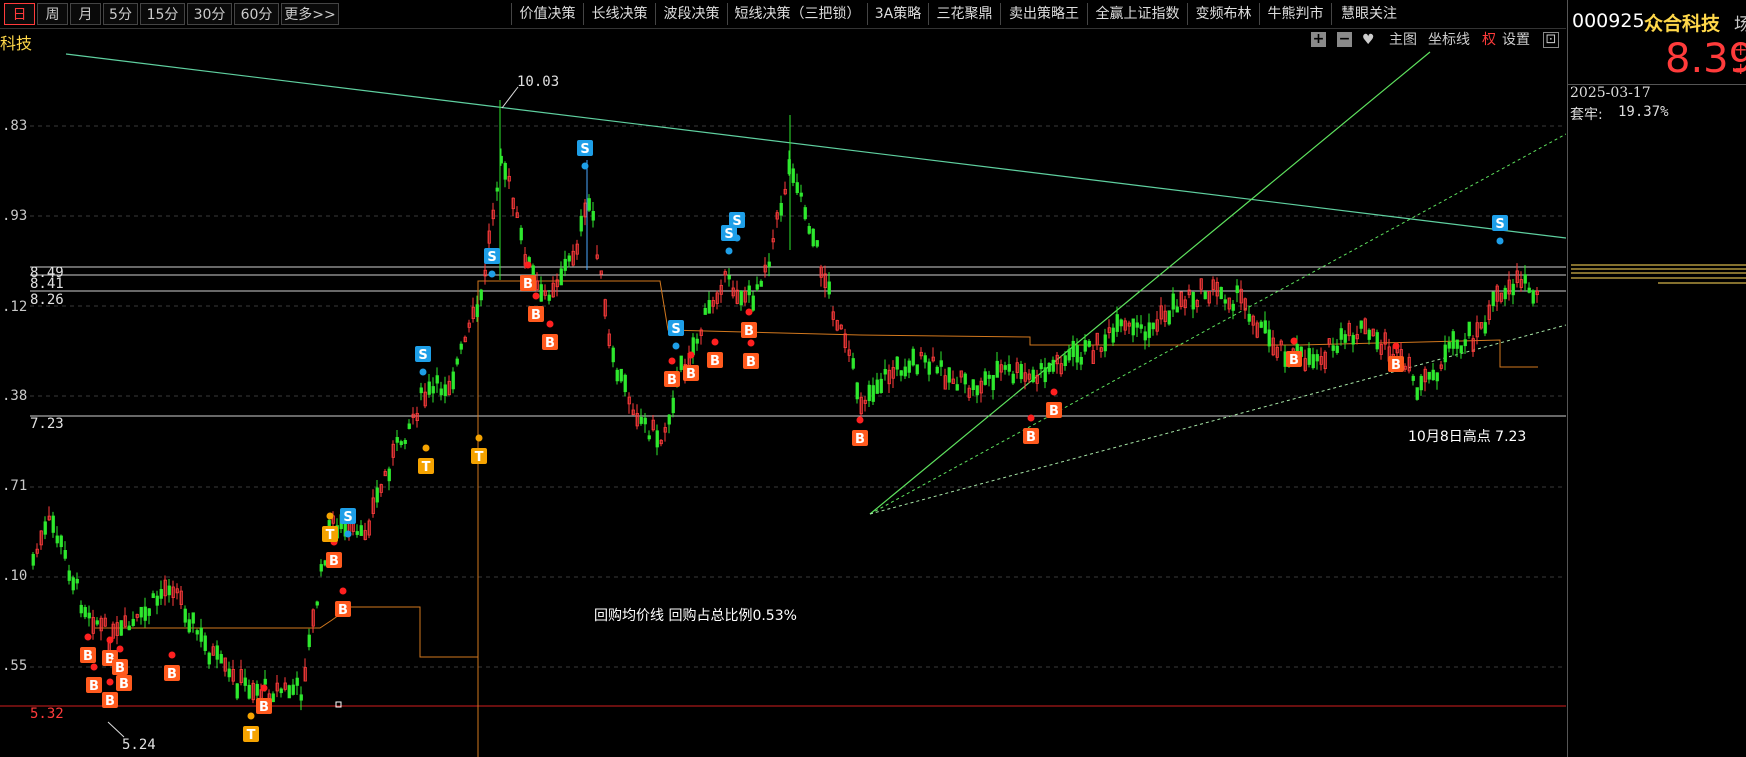 The height and width of the screenshot is (757, 1746). What do you see at coordinates (310, 14) in the screenshot?
I see `period-more: 更多>>` at bounding box center [310, 14].